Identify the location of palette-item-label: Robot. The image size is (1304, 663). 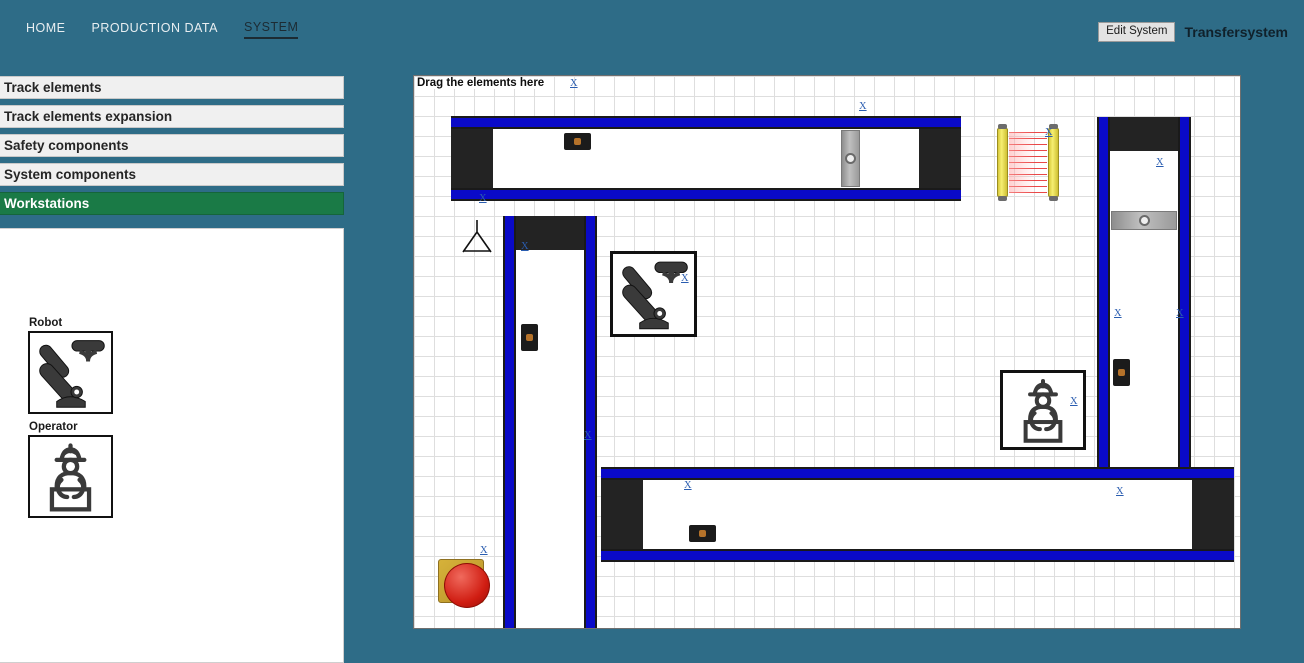
(46, 323).